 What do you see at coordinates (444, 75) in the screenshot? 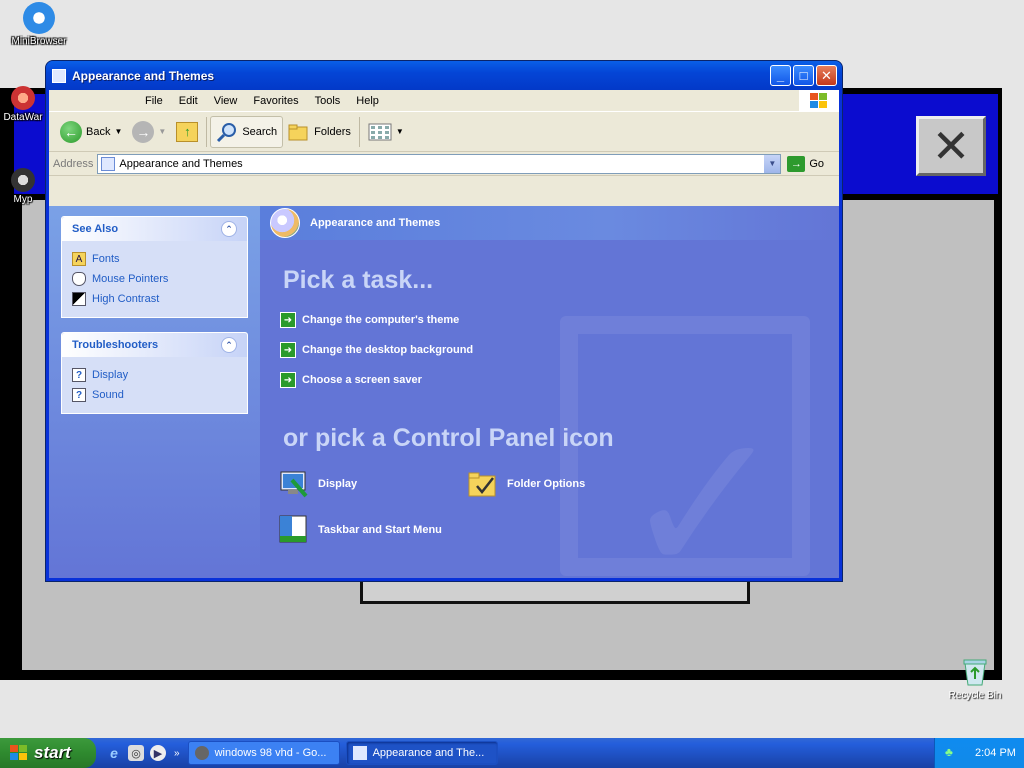
I see `window-titlebar: Appearance and Themes _ □ ✕` at bounding box center [444, 75].